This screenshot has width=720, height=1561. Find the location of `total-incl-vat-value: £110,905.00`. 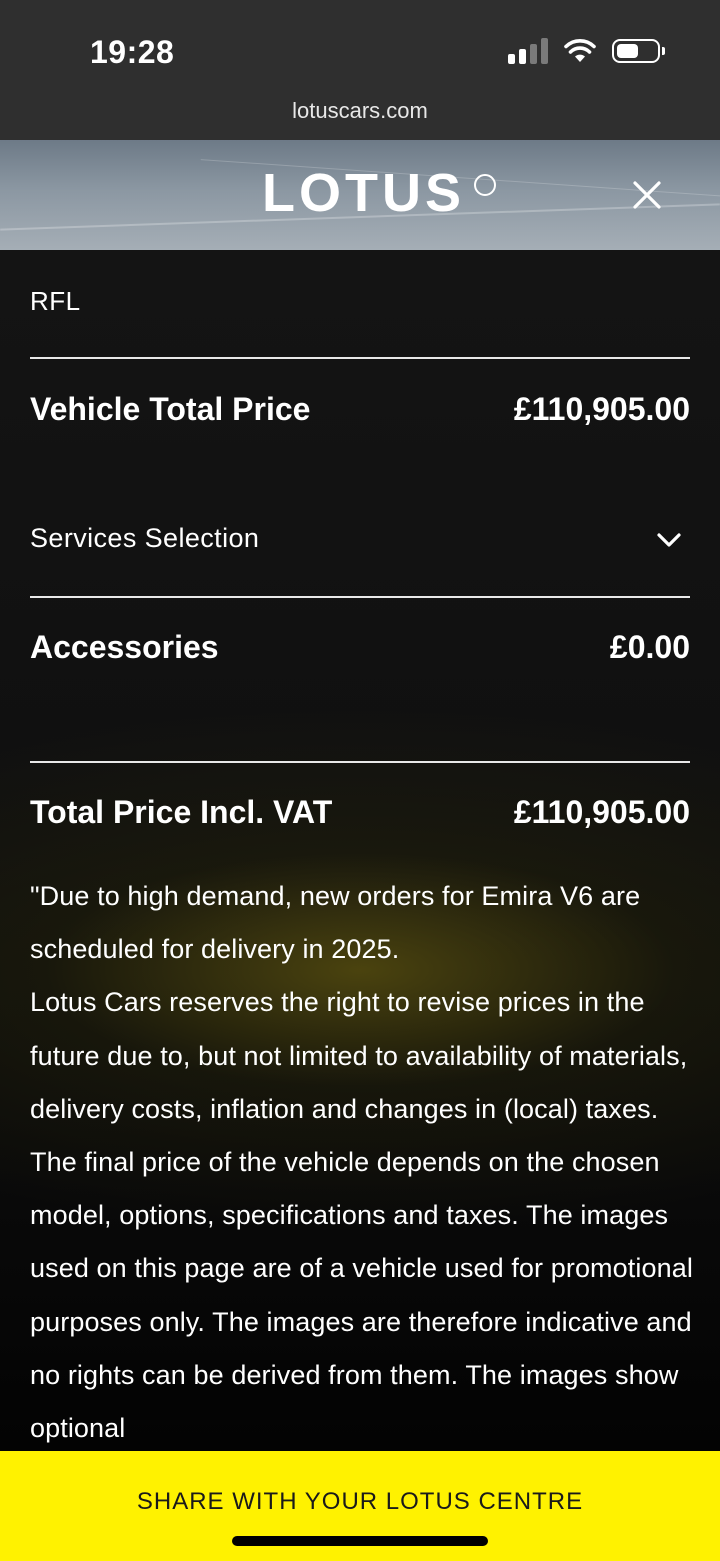

total-incl-vat-value: £110,905.00 is located at coordinates (601, 812).